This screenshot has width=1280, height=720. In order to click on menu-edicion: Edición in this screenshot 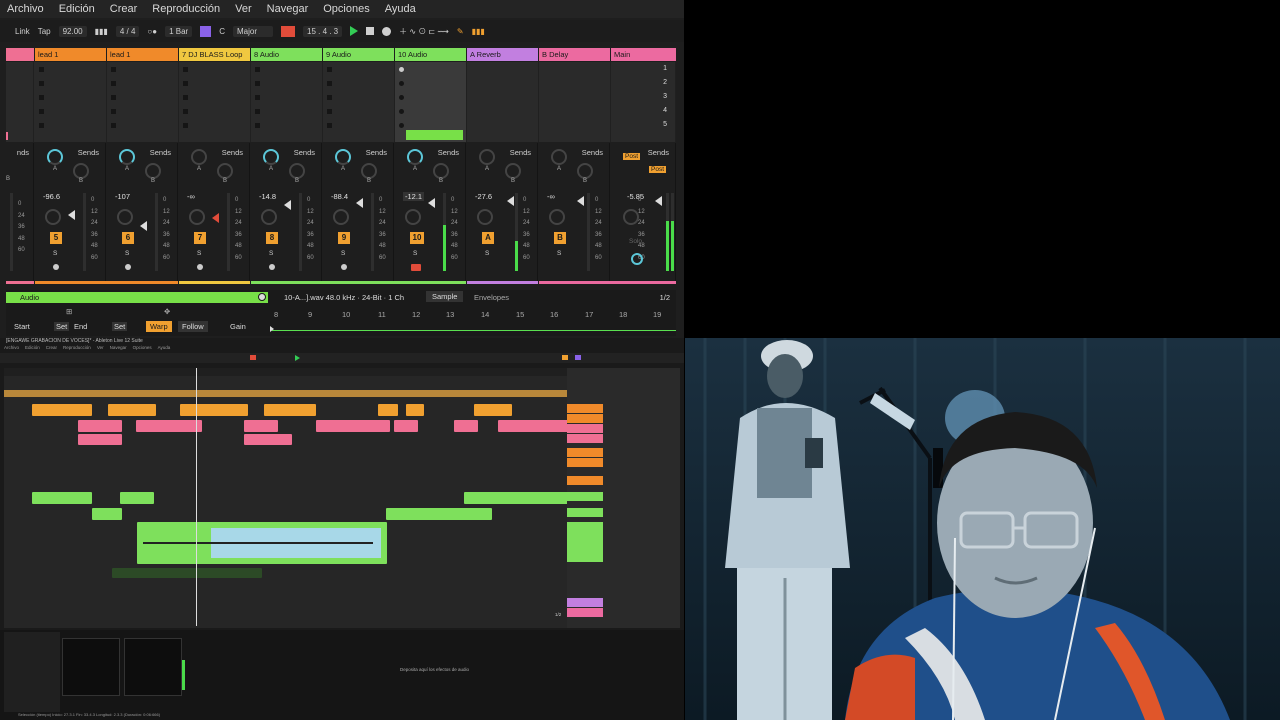, I will do `click(77, 9)`.